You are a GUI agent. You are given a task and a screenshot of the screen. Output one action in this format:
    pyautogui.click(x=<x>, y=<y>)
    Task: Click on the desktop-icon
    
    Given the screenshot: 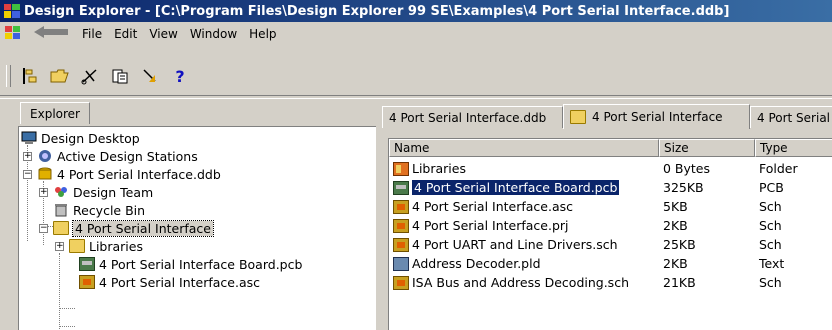 What is the action you would take?
    pyautogui.click(x=29, y=138)
    